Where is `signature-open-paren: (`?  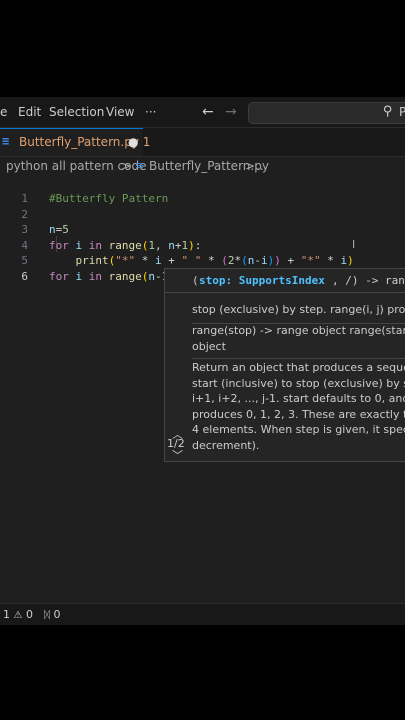 signature-open-paren: ( is located at coordinates (195, 280).